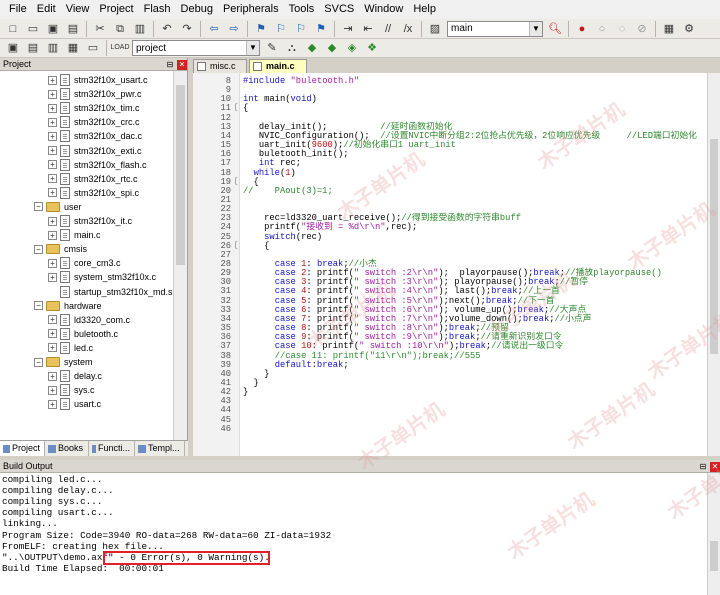 This screenshot has width=720, height=595. What do you see at coordinates (116, 9) in the screenshot?
I see `menu-project: Project` at bounding box center [116, 9].